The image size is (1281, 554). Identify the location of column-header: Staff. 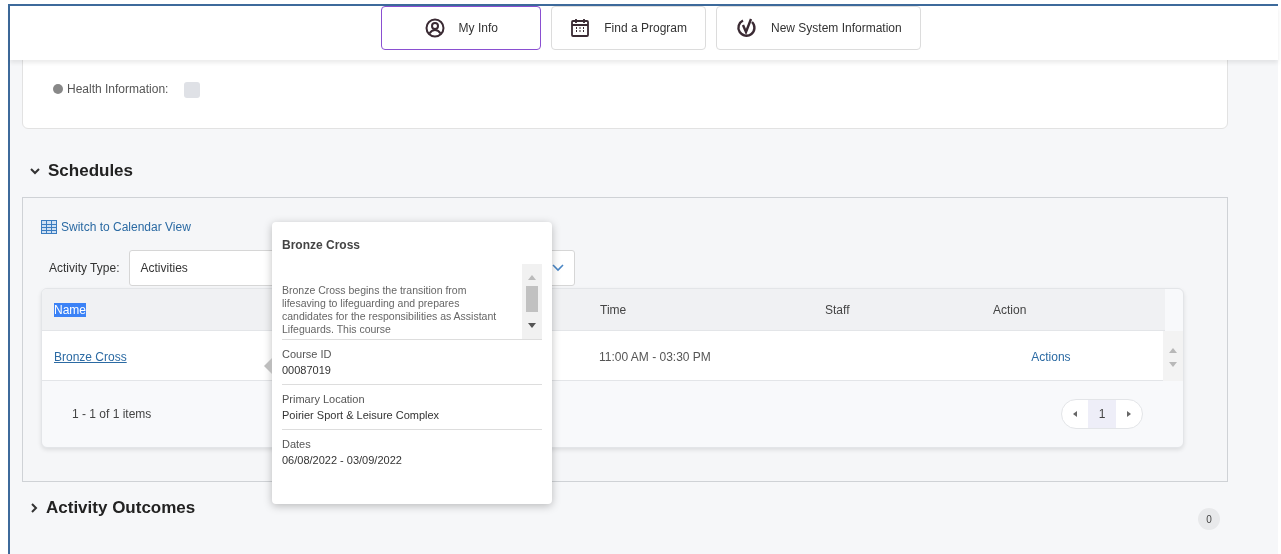
(837, 309).